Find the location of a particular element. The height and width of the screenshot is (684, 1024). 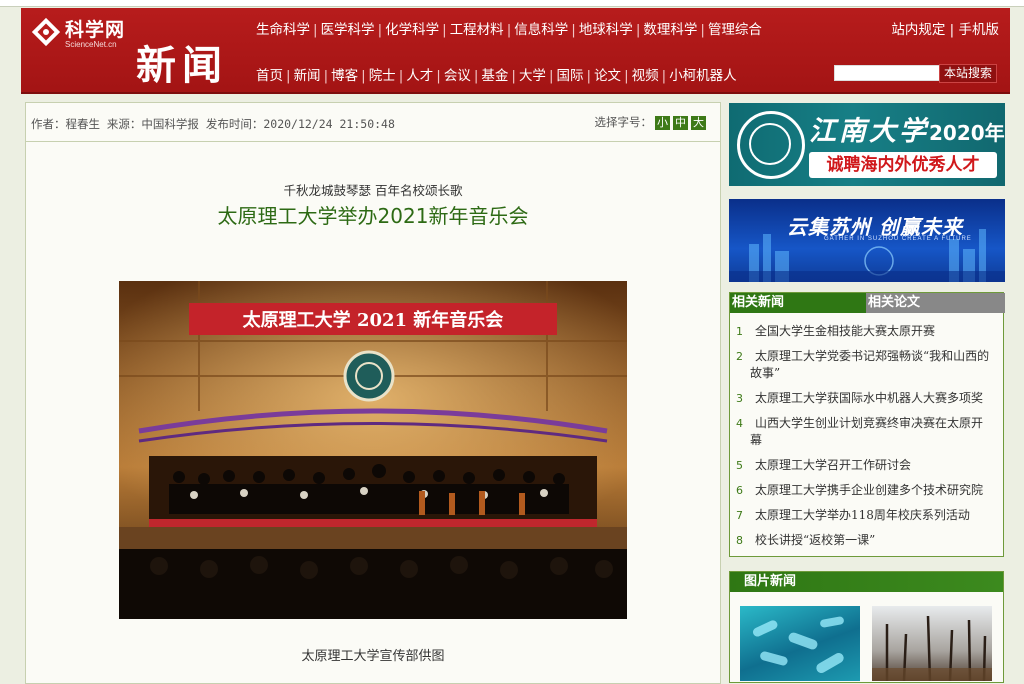

related-news-title: 山西大学生创业计划竞赛终审决赛在太原开幕 is located at coordinates (866, 431).